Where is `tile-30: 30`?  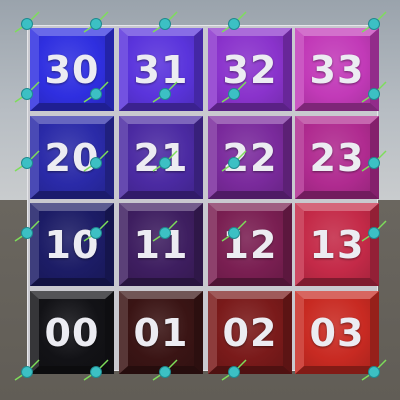 tile-30: 30 is located at coordinates (72, 69).